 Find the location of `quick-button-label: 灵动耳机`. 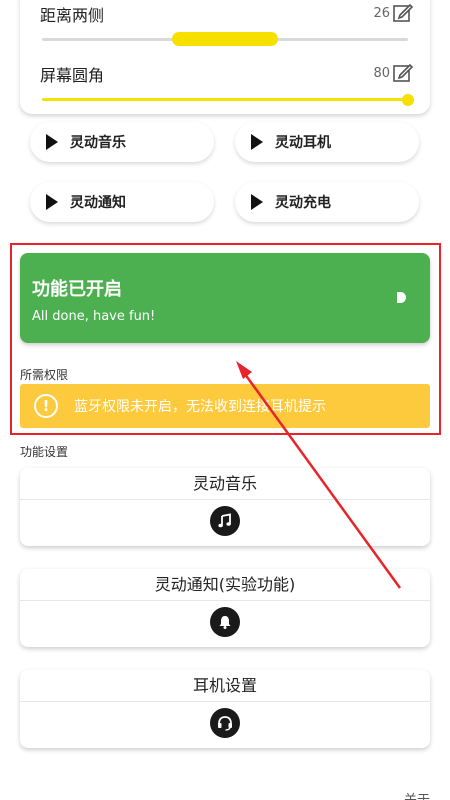

quick-button-label: 灵动耳机 is located at coordinates (303, 143).